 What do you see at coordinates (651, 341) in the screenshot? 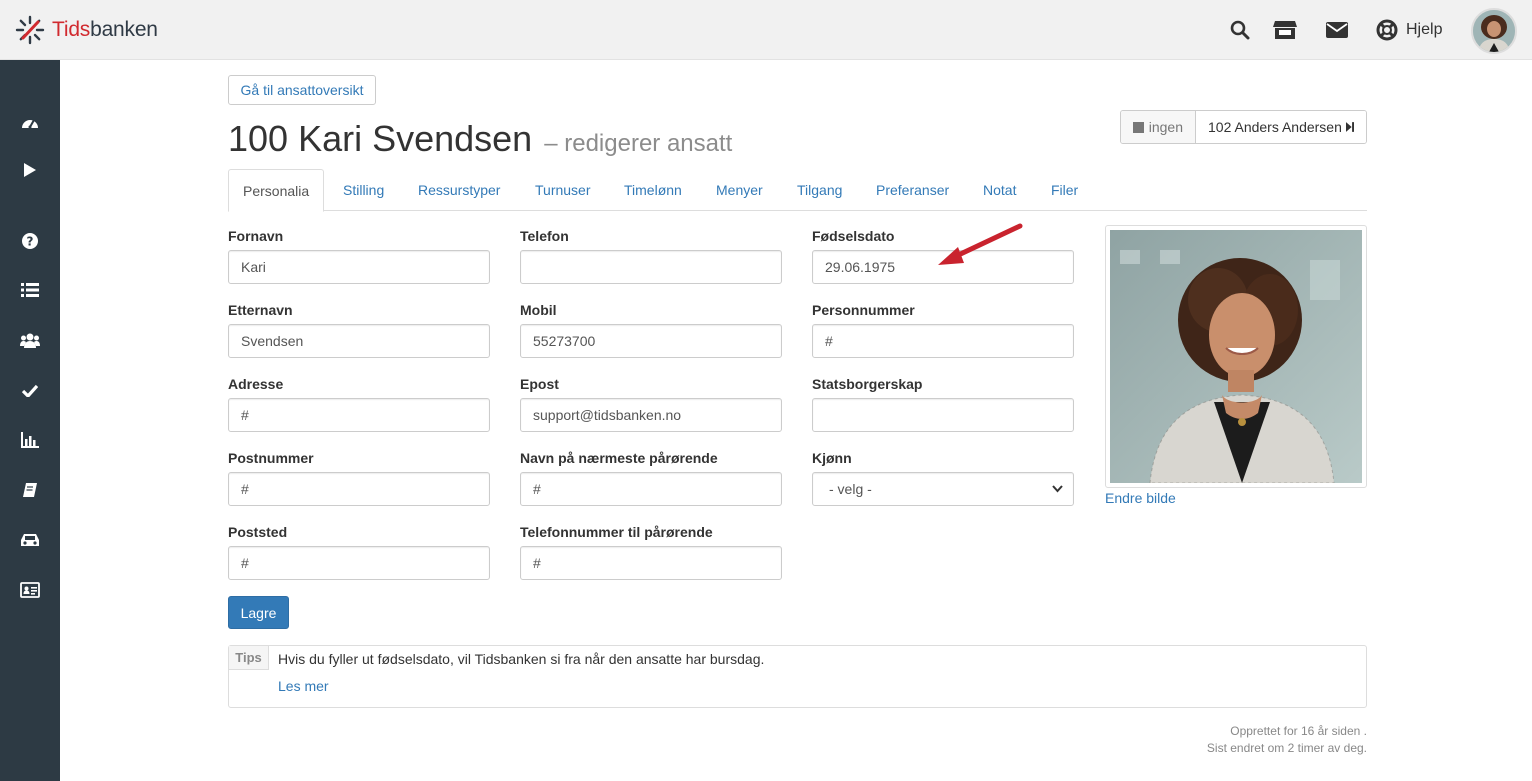
I see `mobil-input: 55273700` at bounding box center [651, 341].